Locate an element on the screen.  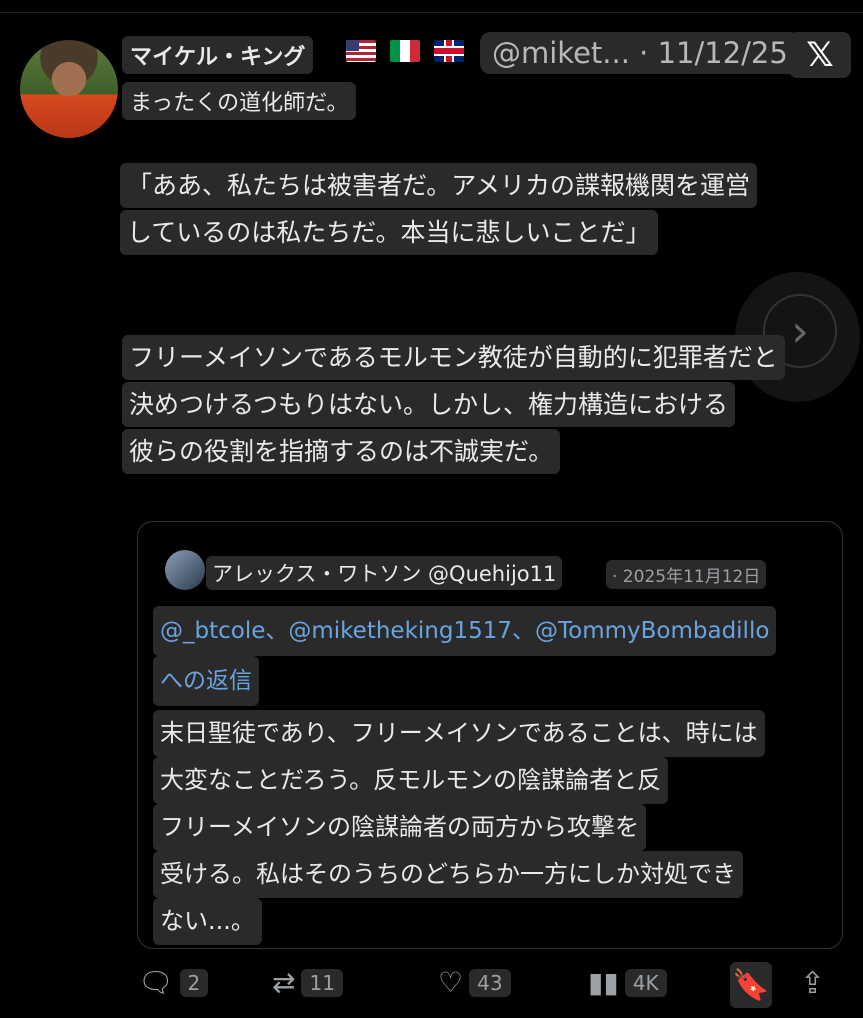
author-name: マイケル・キング is located at coordinates (218, 55).